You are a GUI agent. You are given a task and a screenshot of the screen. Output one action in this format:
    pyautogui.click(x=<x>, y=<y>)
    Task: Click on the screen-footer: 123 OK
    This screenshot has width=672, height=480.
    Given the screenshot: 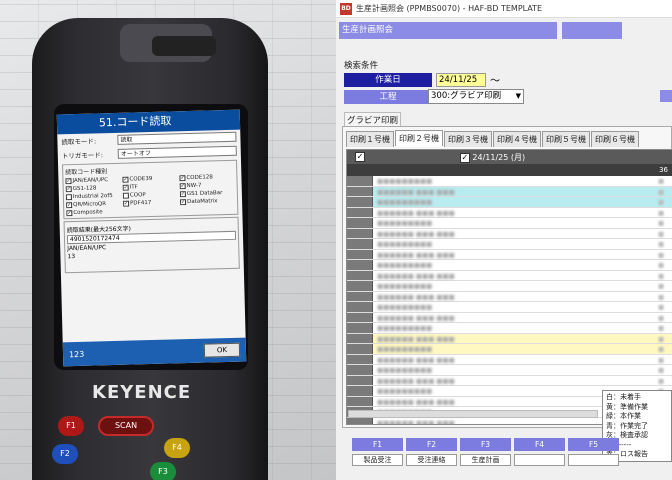 What is the action you would take?
    pyautogui.click(x=154, y=352)
    